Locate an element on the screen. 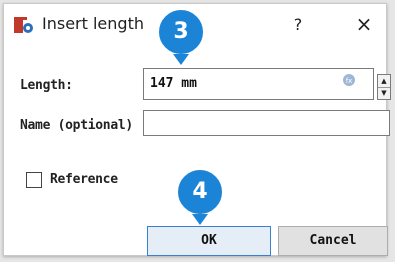  name-input is located at coordinates (266, 123).